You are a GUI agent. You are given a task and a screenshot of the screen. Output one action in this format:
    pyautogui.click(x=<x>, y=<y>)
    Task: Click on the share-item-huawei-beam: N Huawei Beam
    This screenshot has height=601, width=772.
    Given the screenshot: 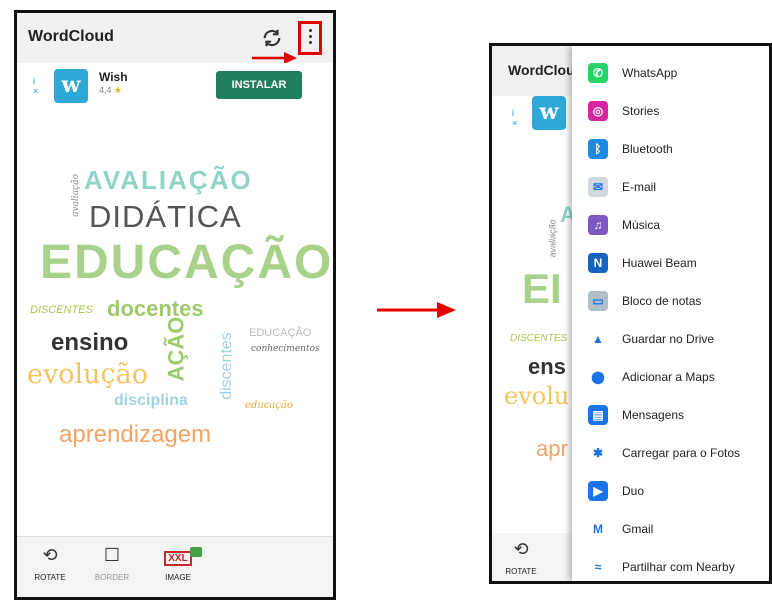 What is the action you would take?
    pyautogui.click(x=670, y=263)
    